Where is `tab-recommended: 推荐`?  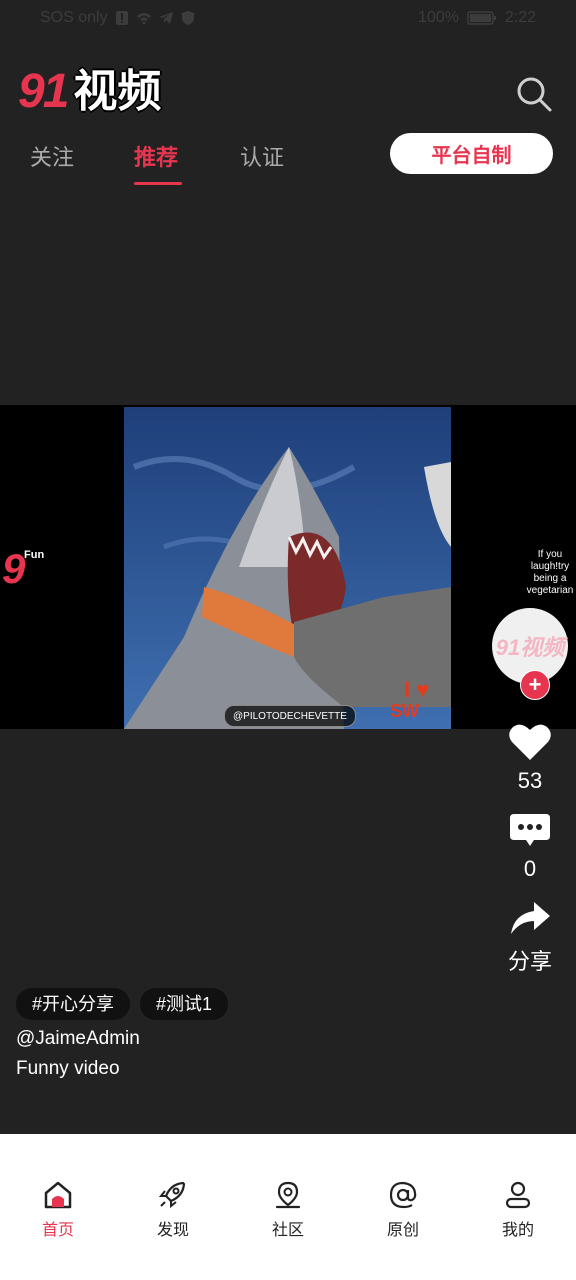
tab-recommended: 推荐 is located at coordinates (156, 156).